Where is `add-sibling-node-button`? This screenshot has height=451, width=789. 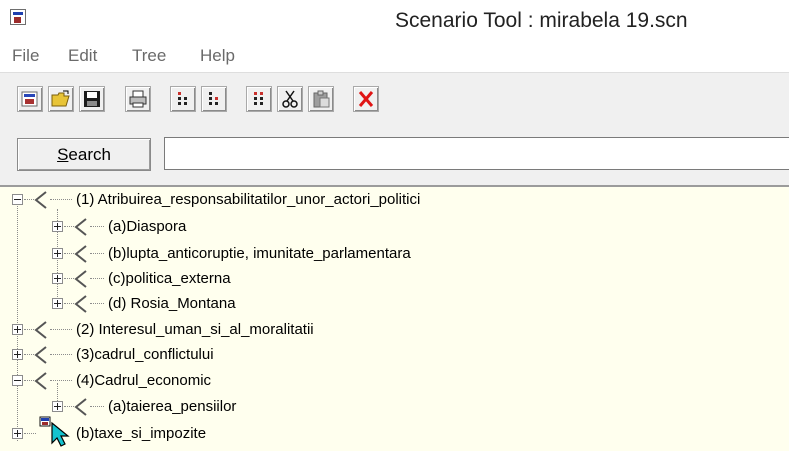
add-sibling-node-button is located at coordinates (183, 99).